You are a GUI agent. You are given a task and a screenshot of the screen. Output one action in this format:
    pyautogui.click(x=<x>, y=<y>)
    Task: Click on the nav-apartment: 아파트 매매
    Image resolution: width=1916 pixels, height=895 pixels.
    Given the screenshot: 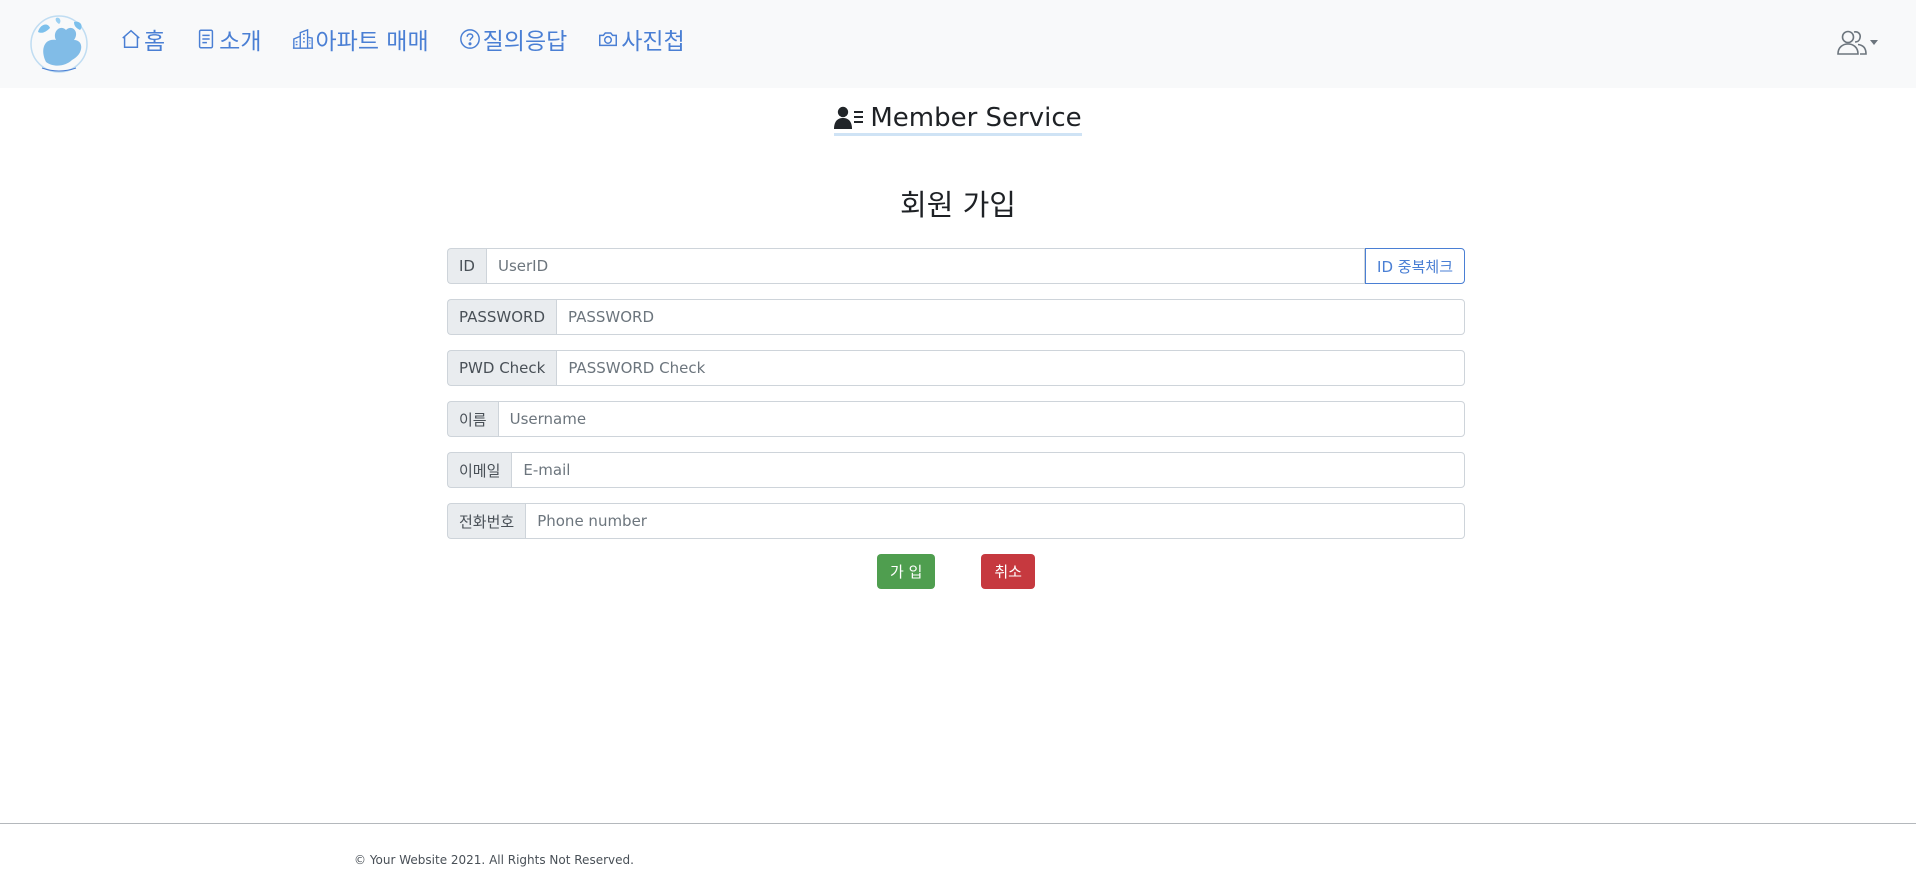 What is the action you would take?
    pyautogui.click(x=360, y=39)
    